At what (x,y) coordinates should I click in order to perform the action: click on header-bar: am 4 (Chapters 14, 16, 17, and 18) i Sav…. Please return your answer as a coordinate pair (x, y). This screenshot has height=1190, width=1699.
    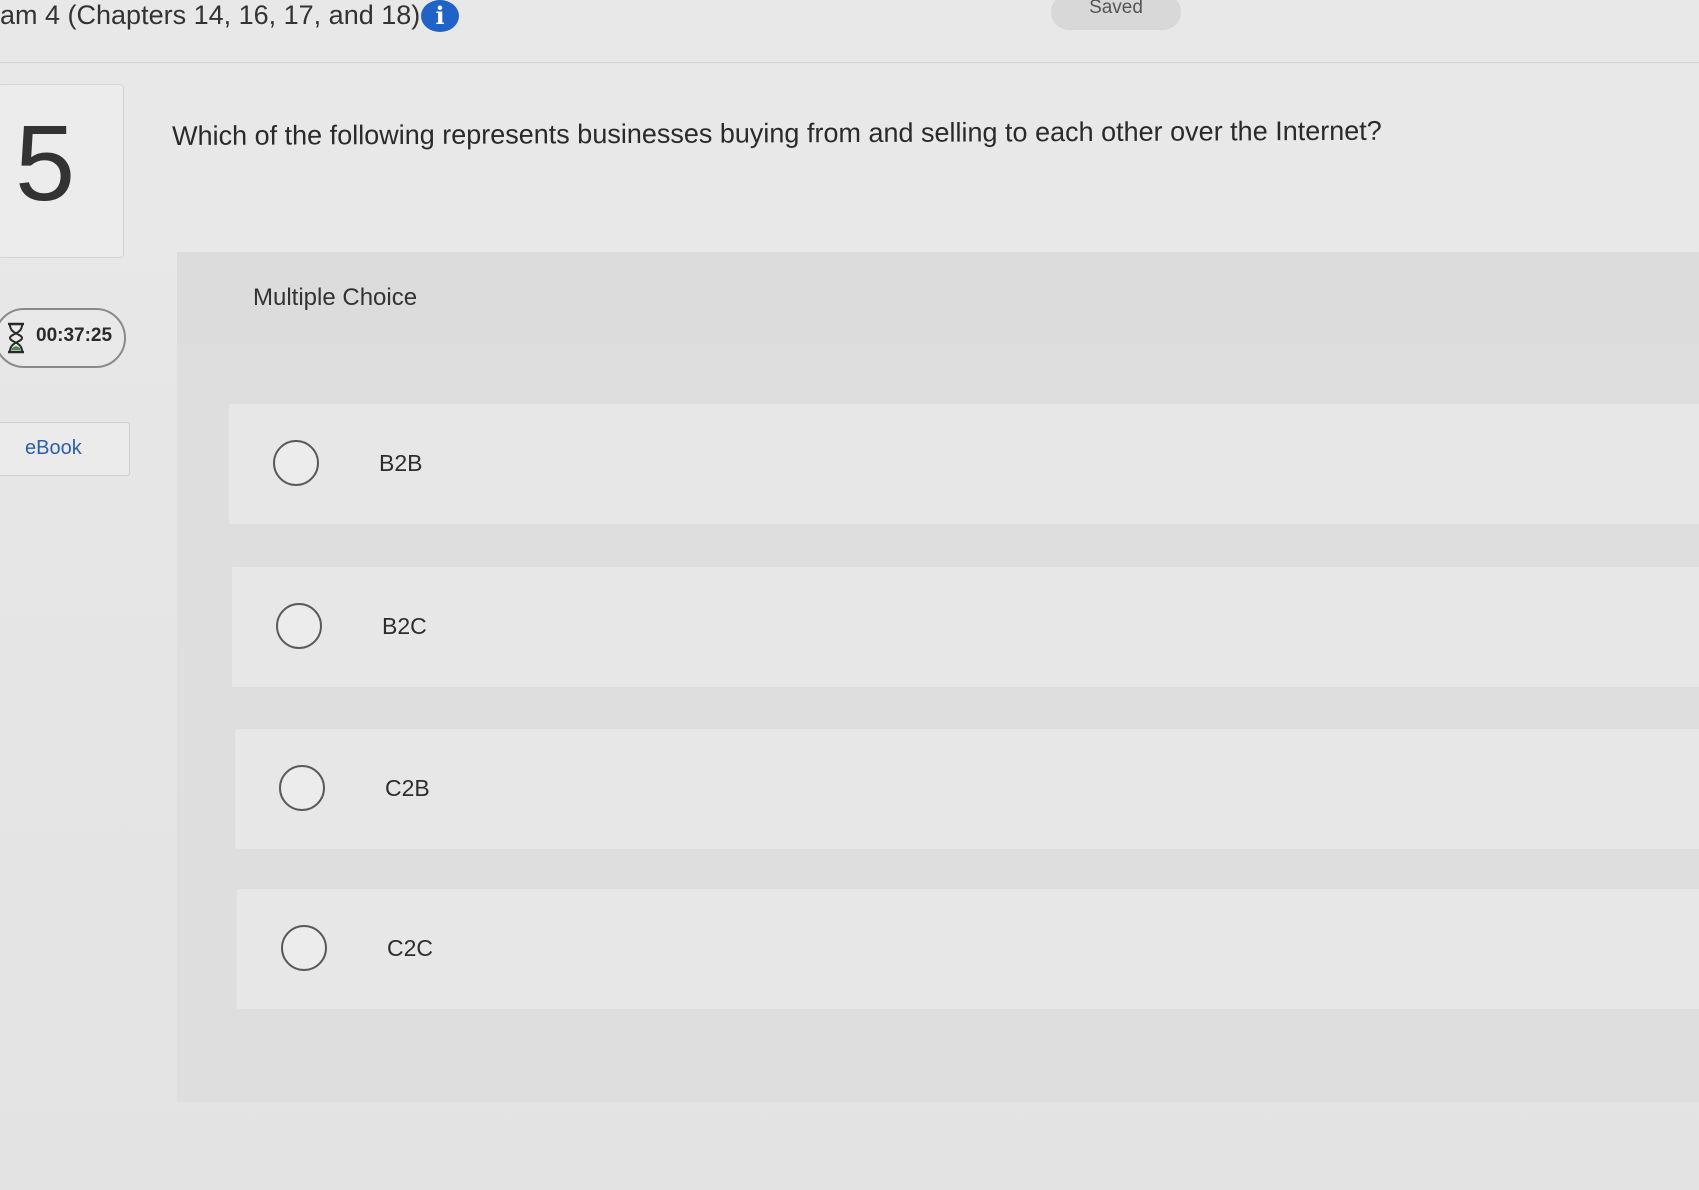
    Looking at the image, I should click on (849, 31).